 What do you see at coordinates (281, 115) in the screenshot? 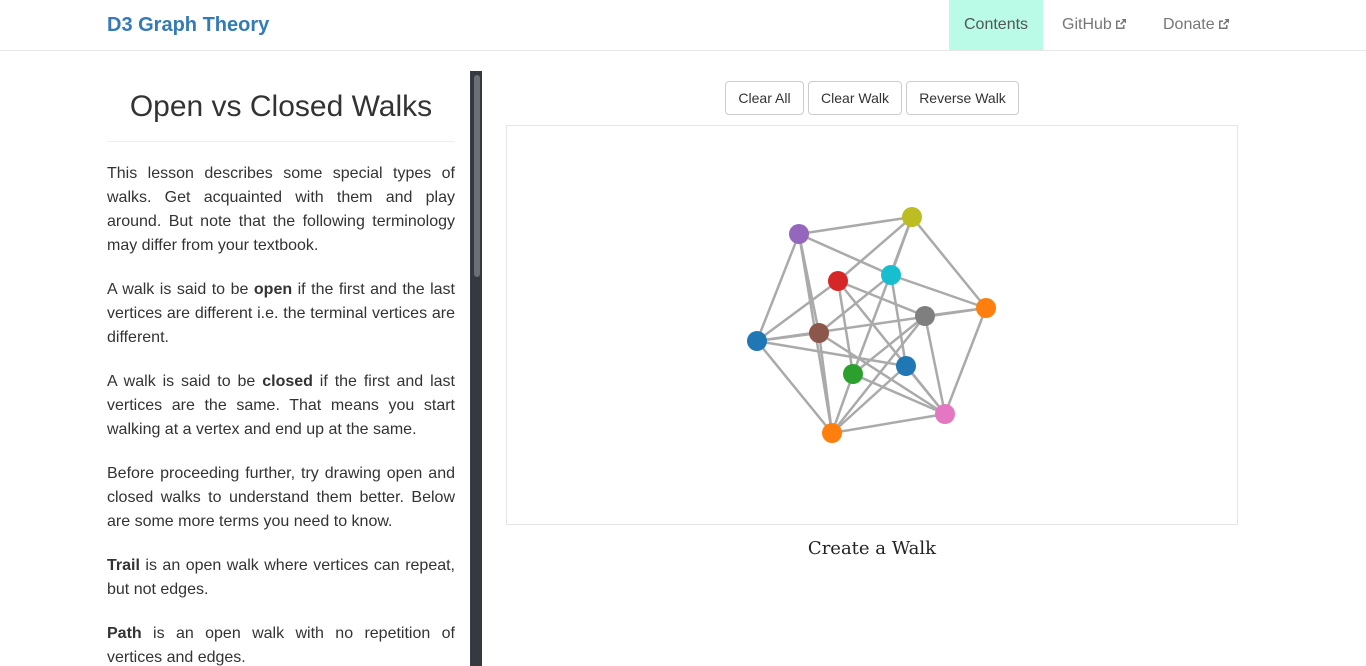
I see `page-title: Open vs Closed Walks` at bounding box center [281, 115].